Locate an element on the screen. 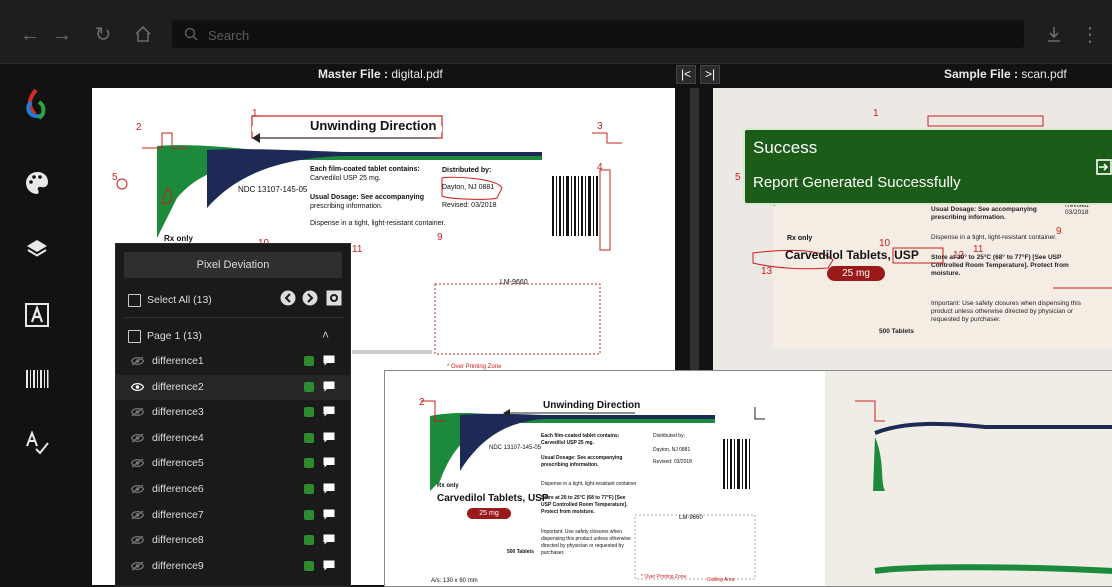 This screenshot has height=587, width=1112. toast-close-icon is located at coordinates (1103, 167).